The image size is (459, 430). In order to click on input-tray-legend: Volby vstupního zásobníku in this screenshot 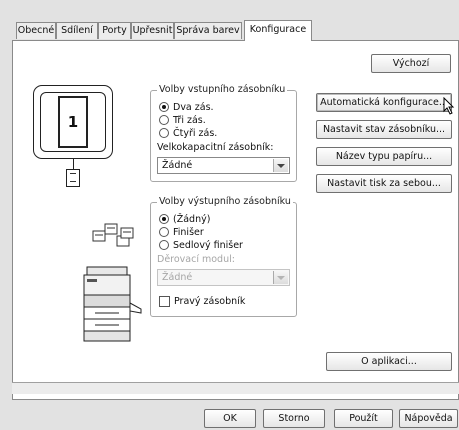, I will do `click(222, 89)`.